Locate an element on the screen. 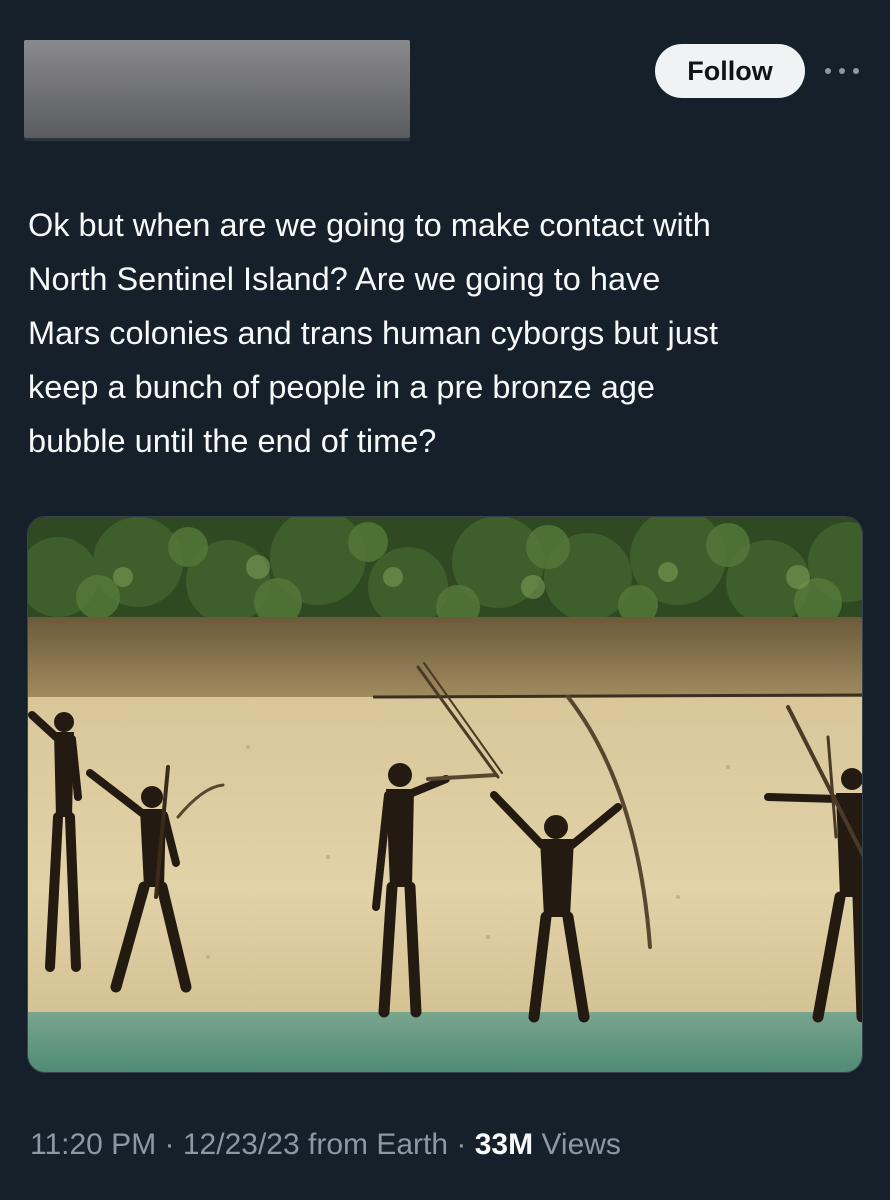  more-options-button is located at coordinates (842, 71).